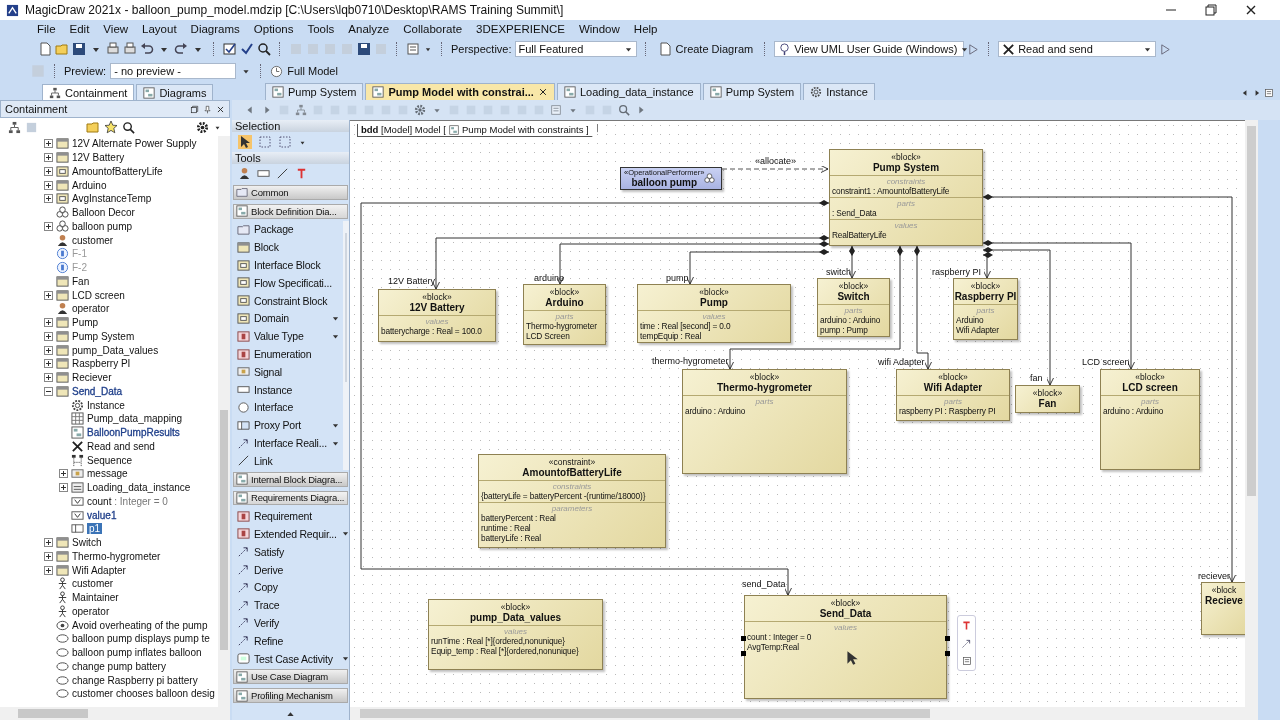  Describe the element at coordinates (175, 92) in the screenshot. I see `browser-tab: Diagrams` at that location.